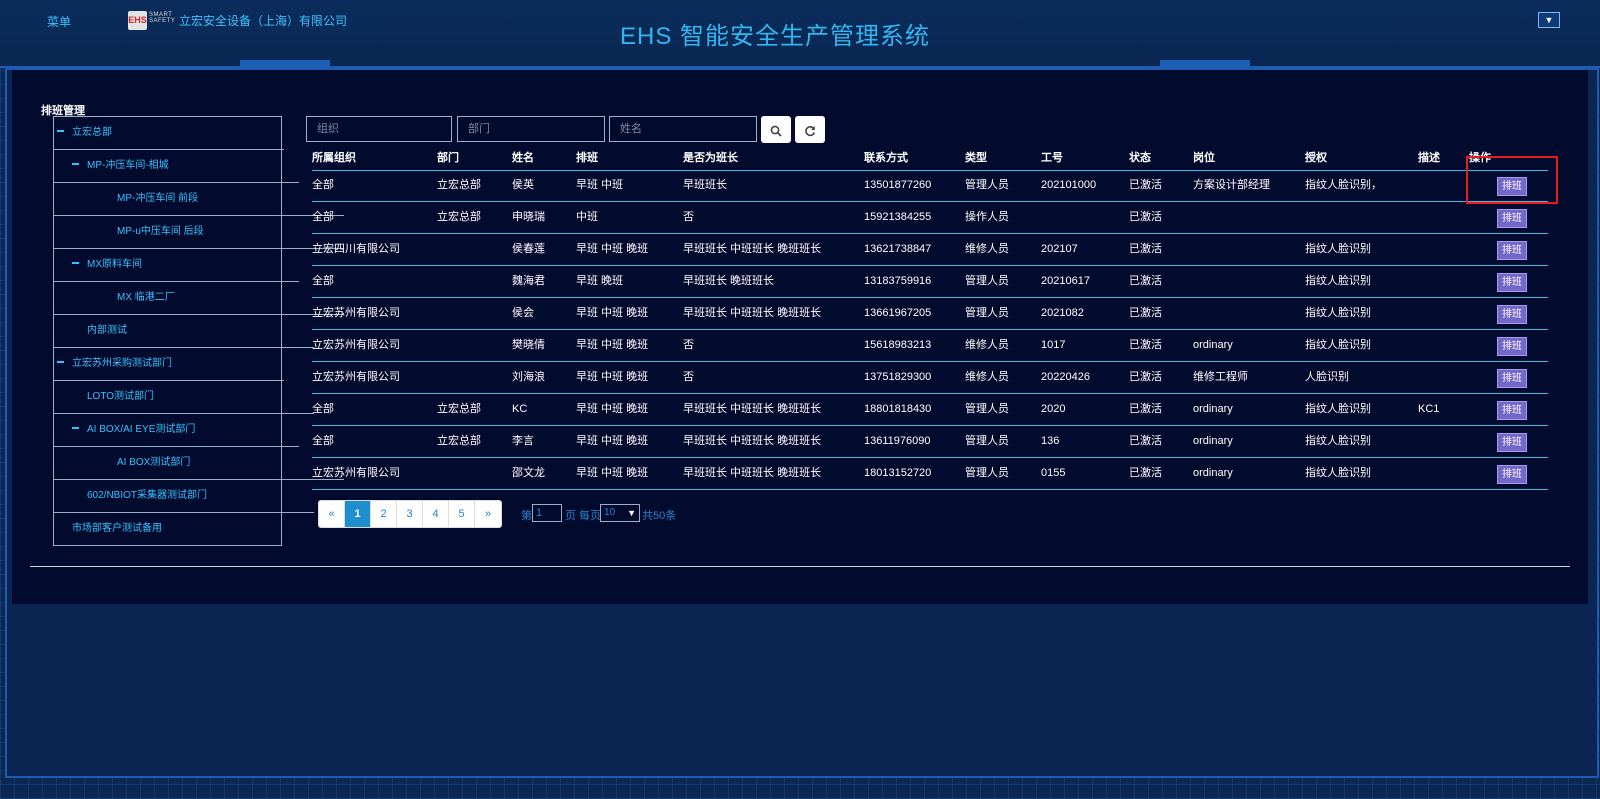 The image size is (1600, 799). I want to click on table-cell: ordinary, so click(1213, 345).